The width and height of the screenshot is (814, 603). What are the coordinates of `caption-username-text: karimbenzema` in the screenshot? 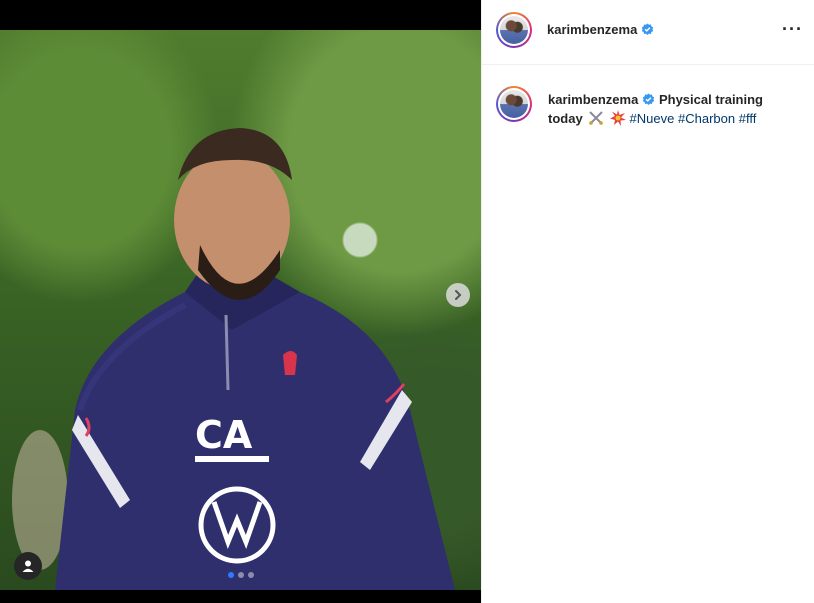 It's located at (593, 99).